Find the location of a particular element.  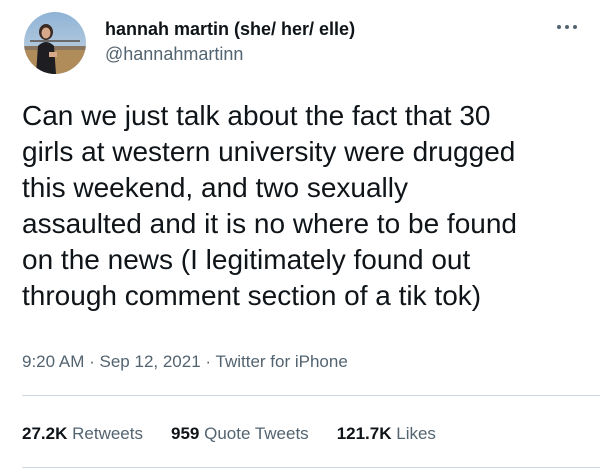

avatar is located at coordinates (55, 43).